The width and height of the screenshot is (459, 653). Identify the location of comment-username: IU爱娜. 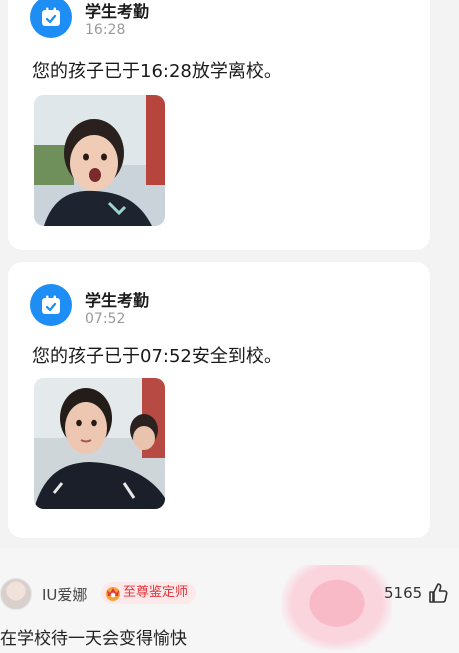
(64, 594).